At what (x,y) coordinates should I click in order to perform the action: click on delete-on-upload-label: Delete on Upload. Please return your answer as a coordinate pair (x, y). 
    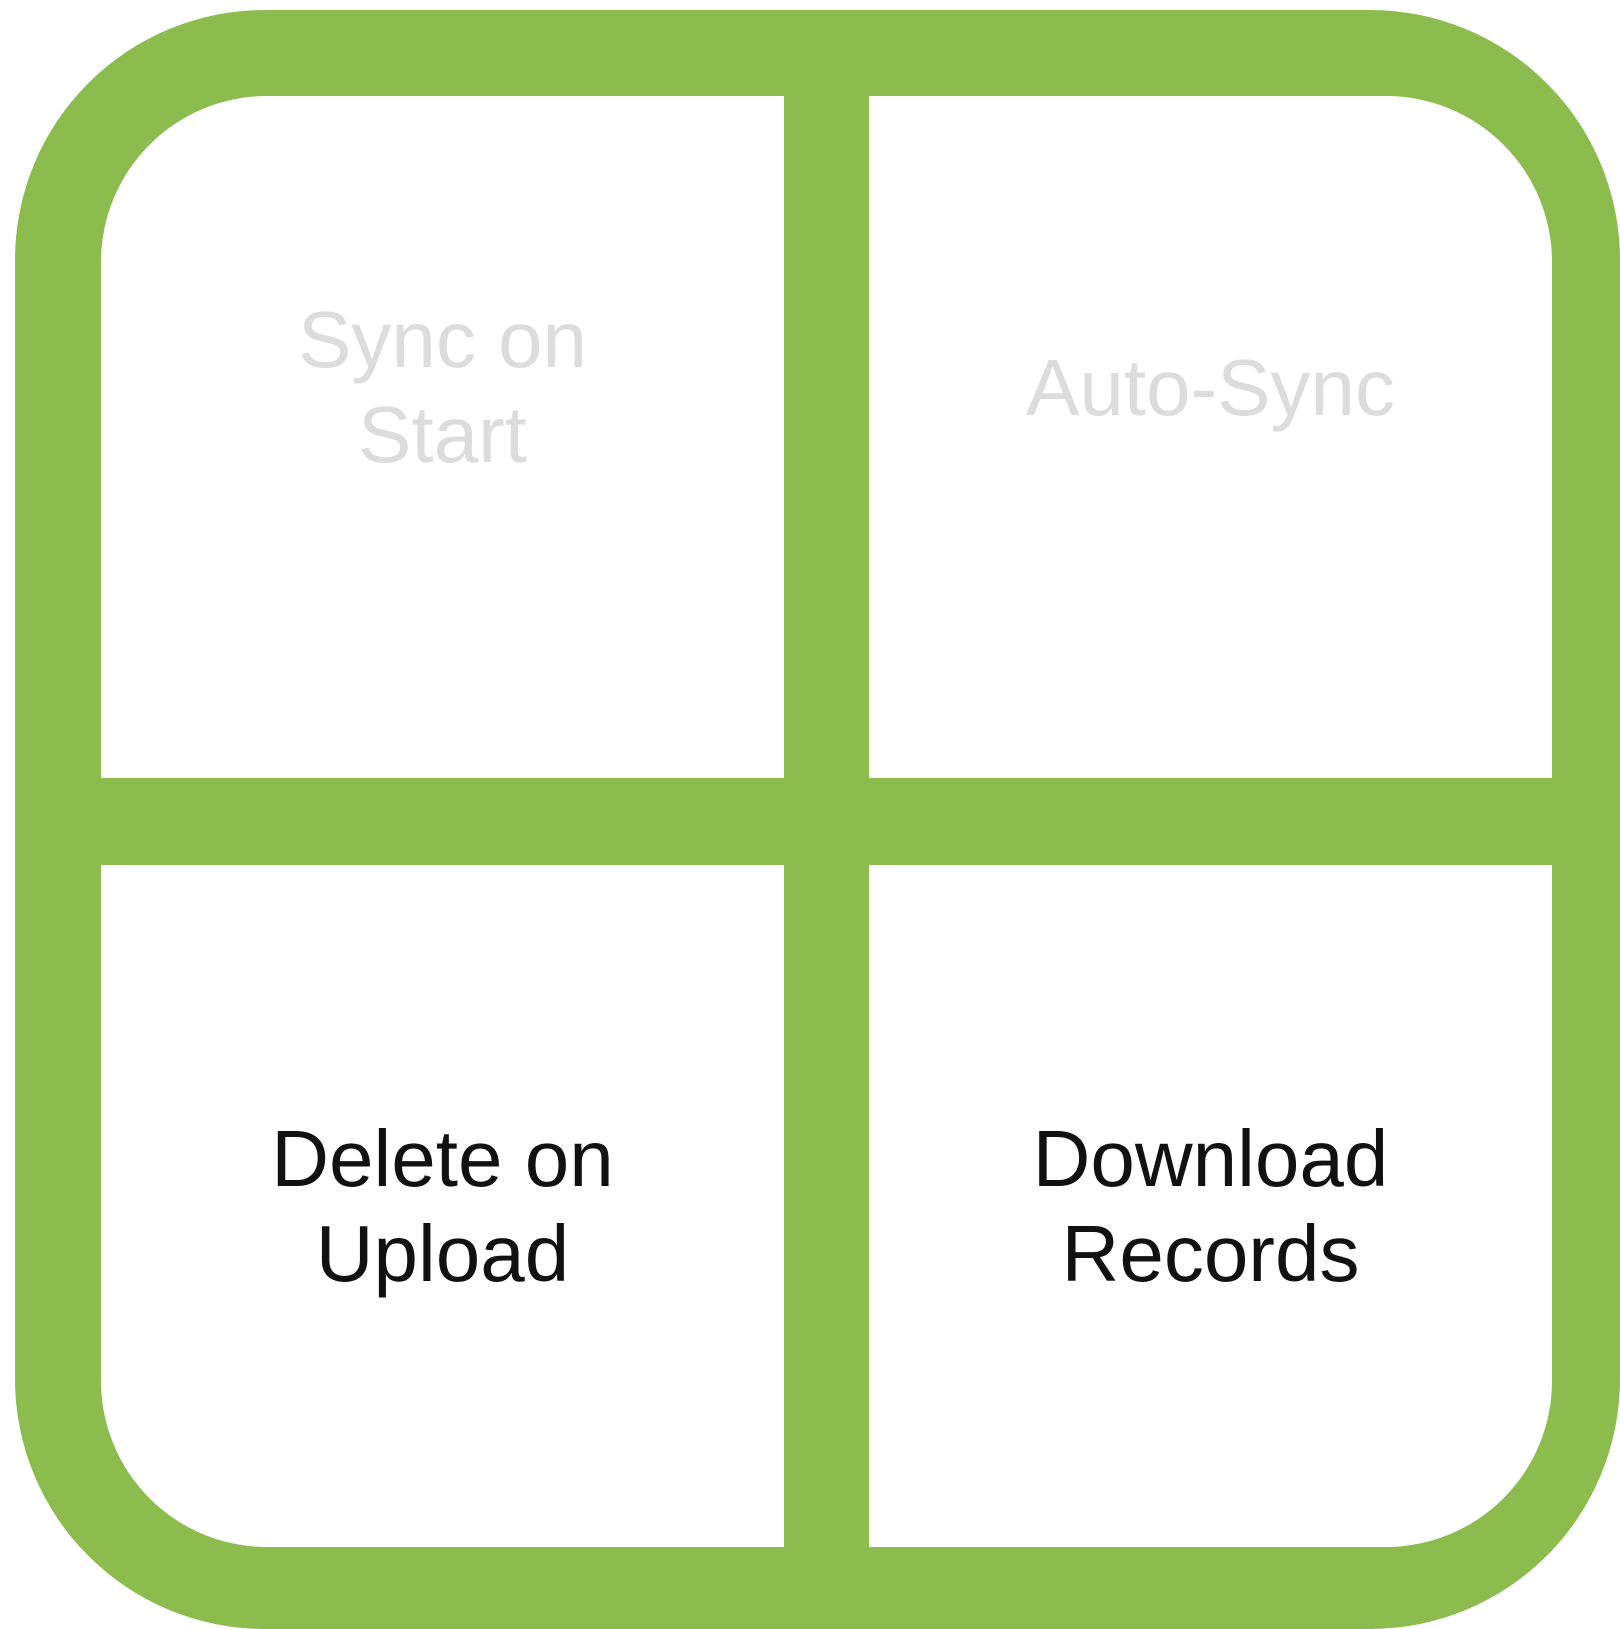
    Looking at the image, I should click on (442, 1206).